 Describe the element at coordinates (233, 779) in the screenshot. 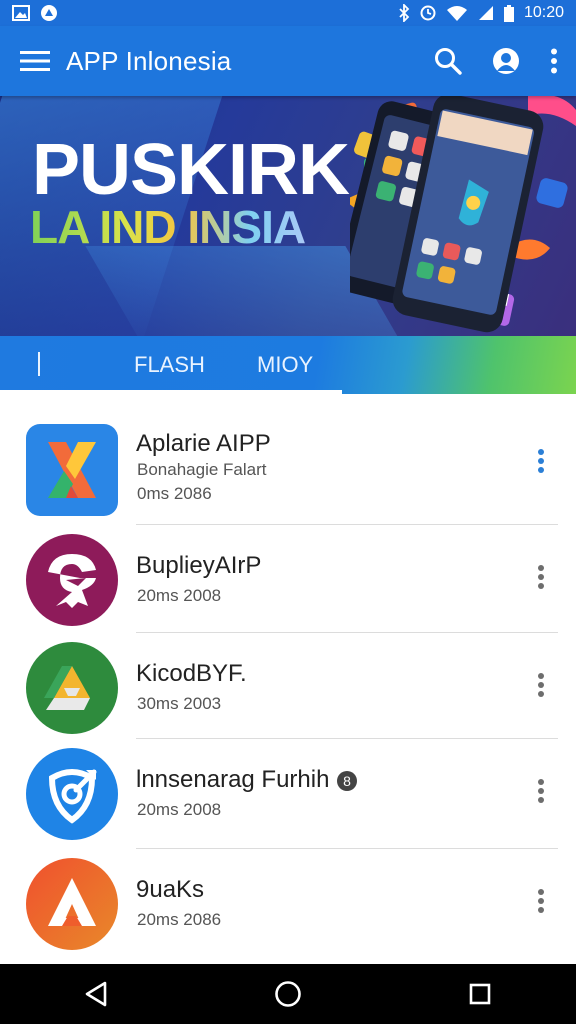

I see `app-name-text: lnnsenarag Furhih` at that location.